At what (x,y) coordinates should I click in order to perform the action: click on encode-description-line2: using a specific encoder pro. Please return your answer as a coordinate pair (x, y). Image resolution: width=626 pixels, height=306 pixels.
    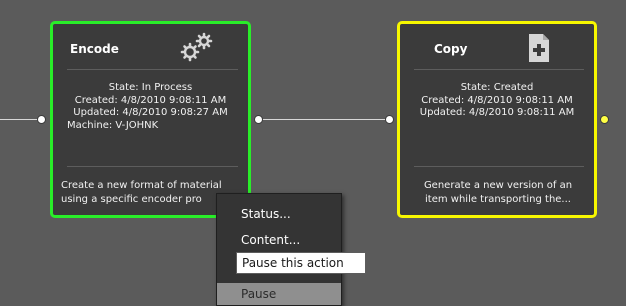
    Looking at the image, I should click on (131, 199).